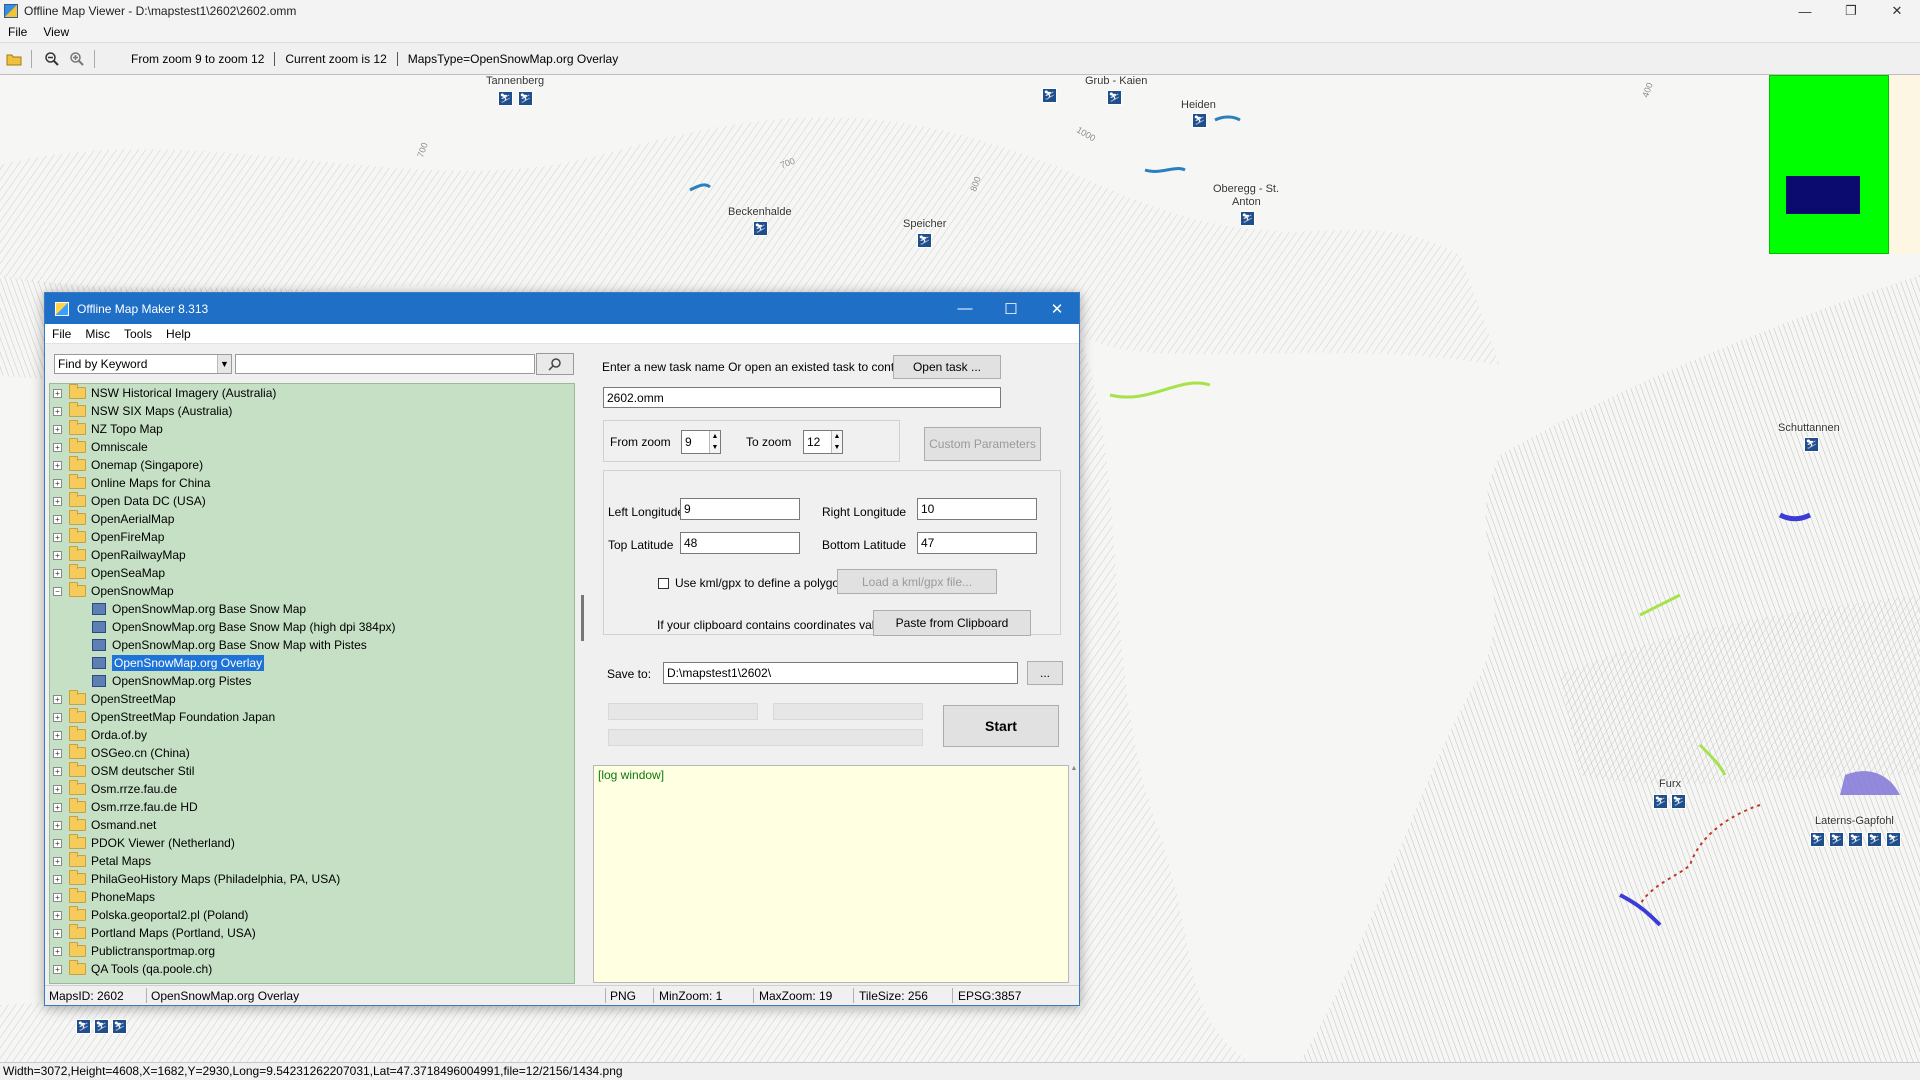 The width and height of the screenshot is (1920, 1080). Describe the element at coordinates (740, 543) in the screenshot. I see `top-latitude-input: 48` at that location.